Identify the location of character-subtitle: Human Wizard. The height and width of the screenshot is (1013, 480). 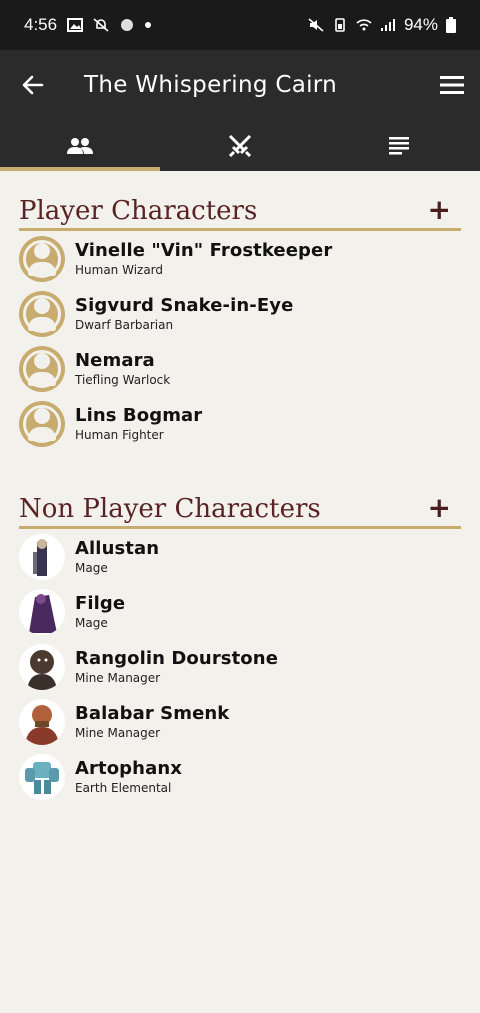
(119, 270).